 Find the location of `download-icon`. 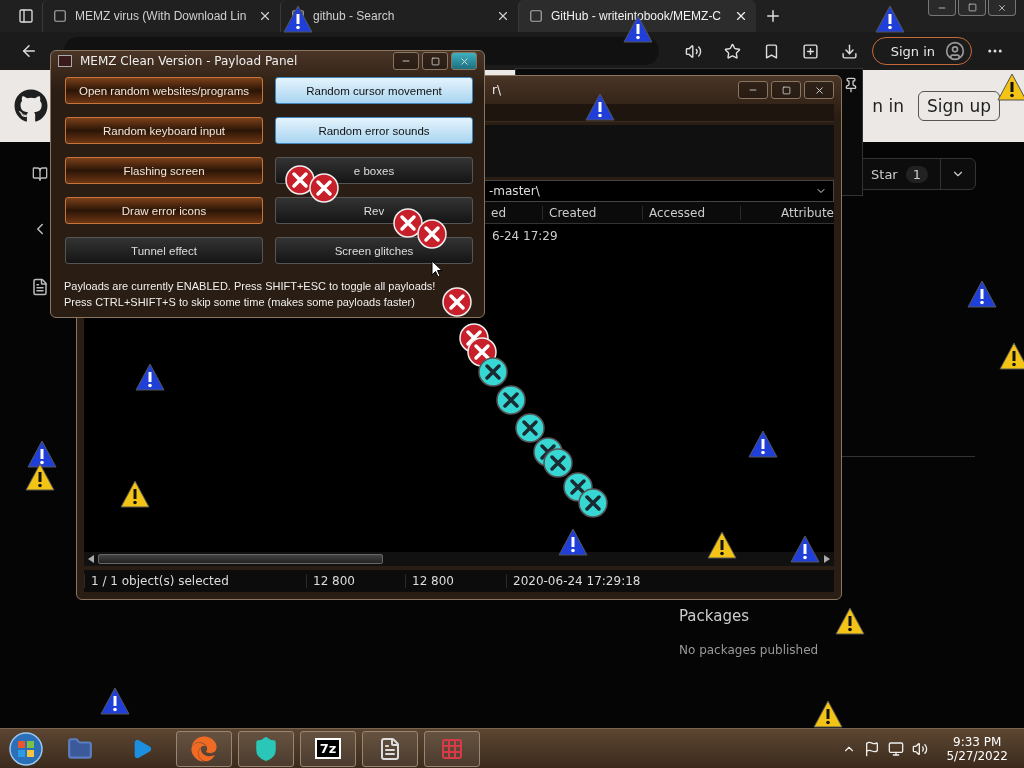

download-icon is located at coordinates (849, 51).